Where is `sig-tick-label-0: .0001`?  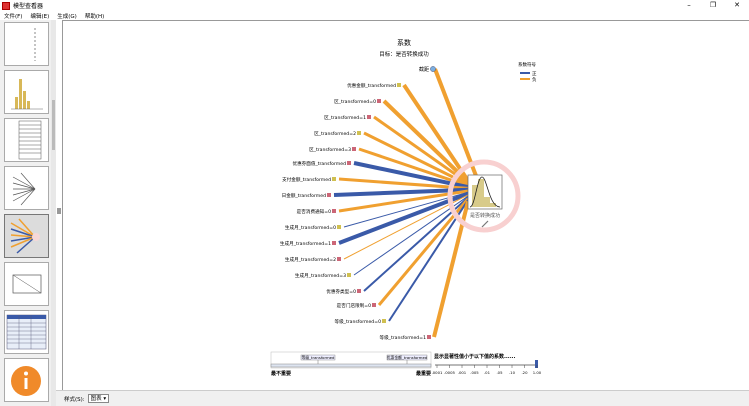
sig-tick-label-0: .0001 is located at coordinates (437, 372).